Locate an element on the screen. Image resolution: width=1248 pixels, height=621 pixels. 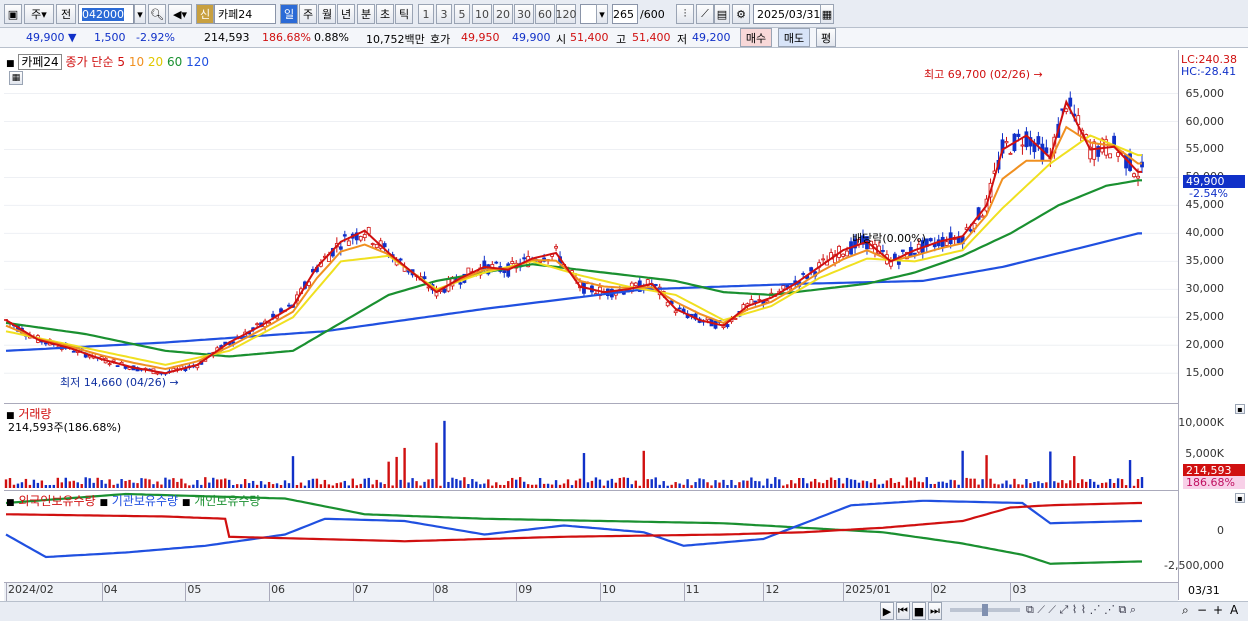
interval-1: 1 is located at coordinates (426, 14).